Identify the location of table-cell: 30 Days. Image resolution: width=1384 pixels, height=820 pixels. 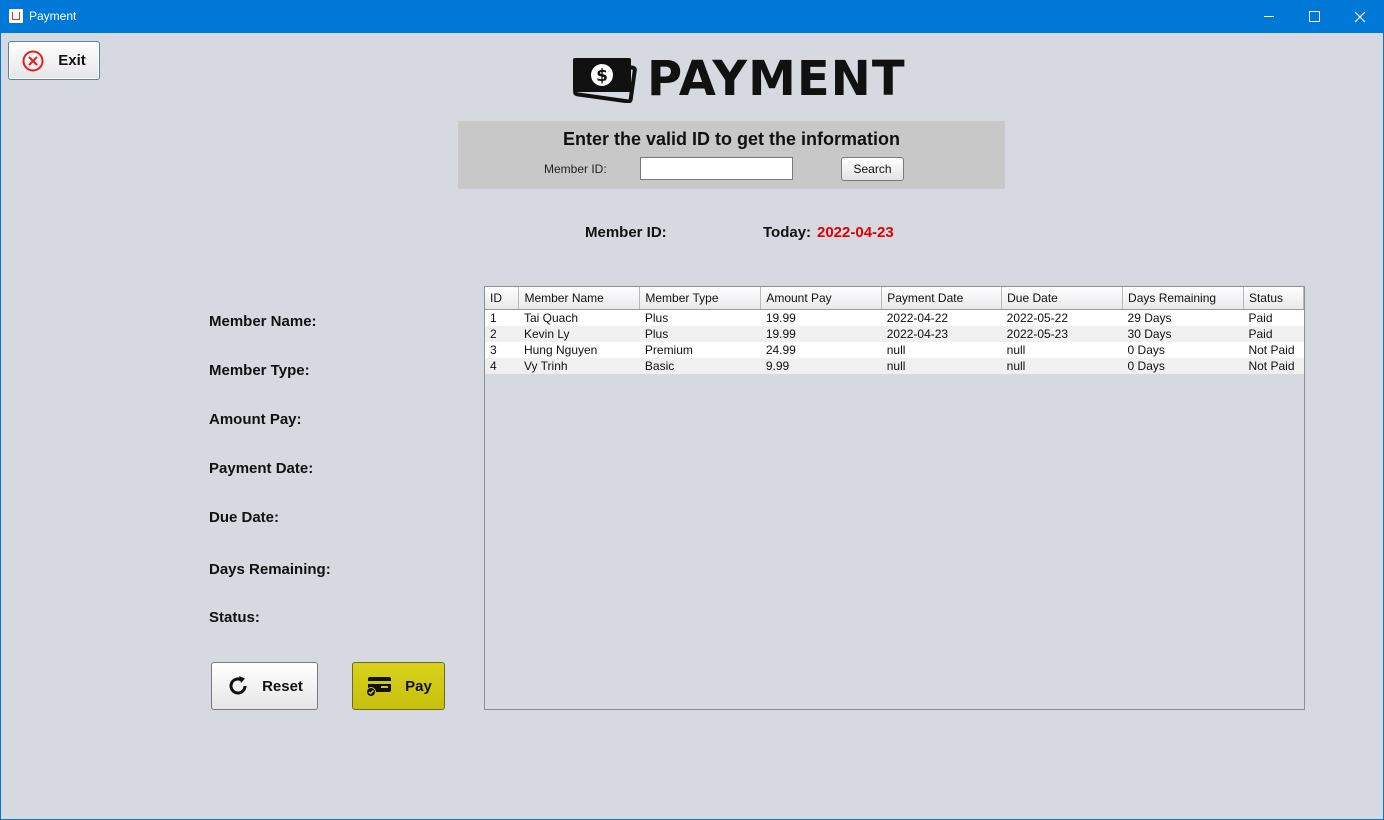
(1183, 334).